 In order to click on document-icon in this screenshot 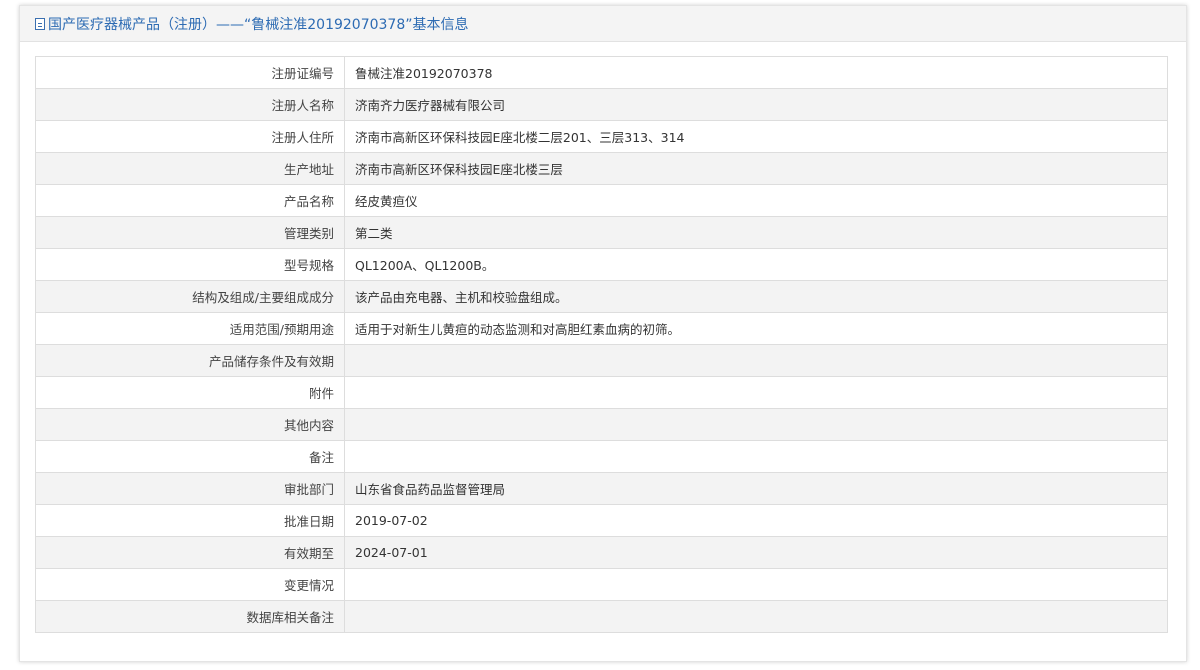, I will do `click(40, 23)`.